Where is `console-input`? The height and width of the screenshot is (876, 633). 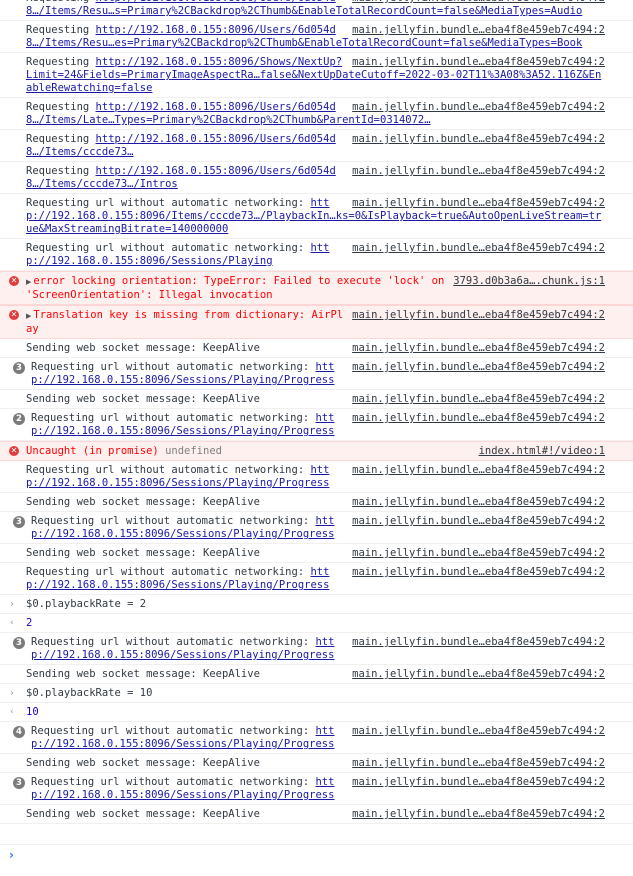 console-input is located at coordinates (323, 855).